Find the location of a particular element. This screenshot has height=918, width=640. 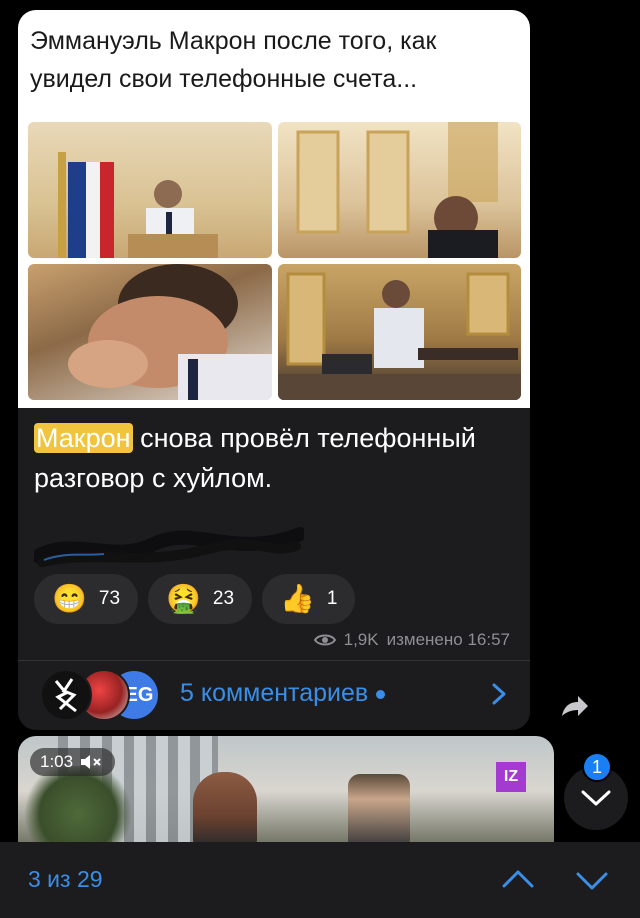

grin-emoji-icon: 😁 is located at coordinates (69, 598).